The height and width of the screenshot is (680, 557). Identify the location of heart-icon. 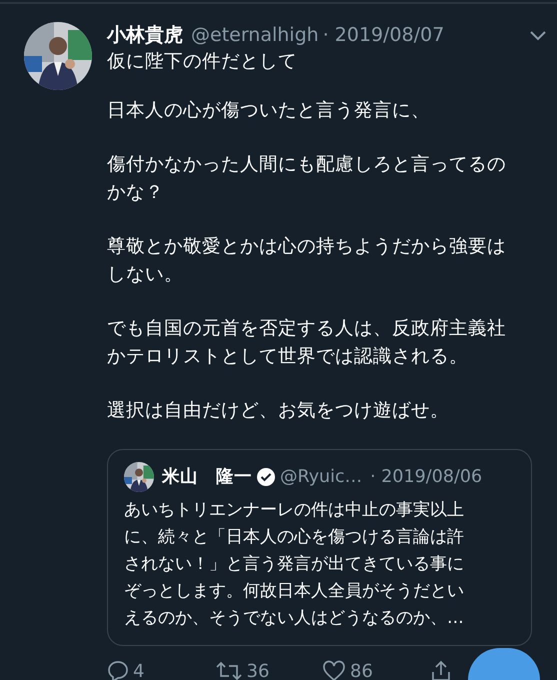
(334, 670).